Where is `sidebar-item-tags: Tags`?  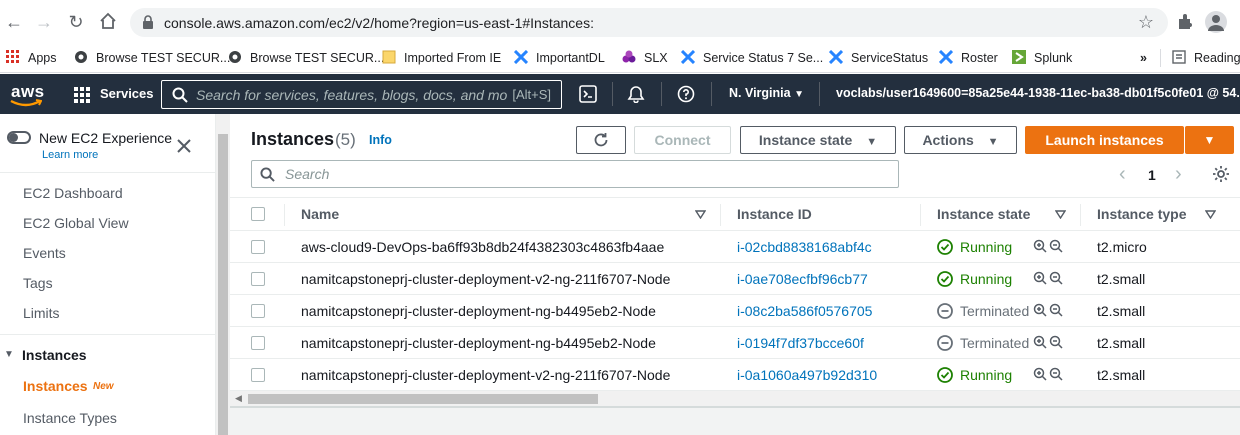 sidebar-item-tags: Tags is located at coordinates (38, 283).